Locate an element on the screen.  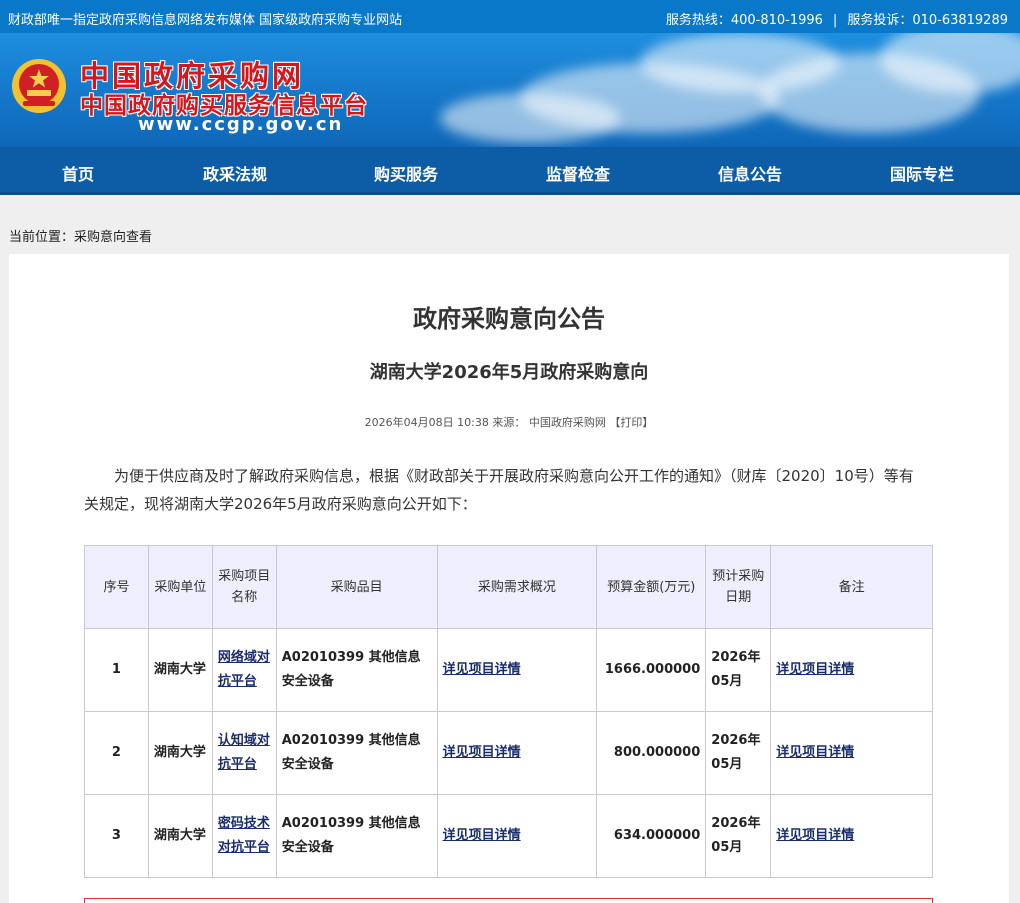
header-project: 采购项目名称 is located at coordinates (244, 587).